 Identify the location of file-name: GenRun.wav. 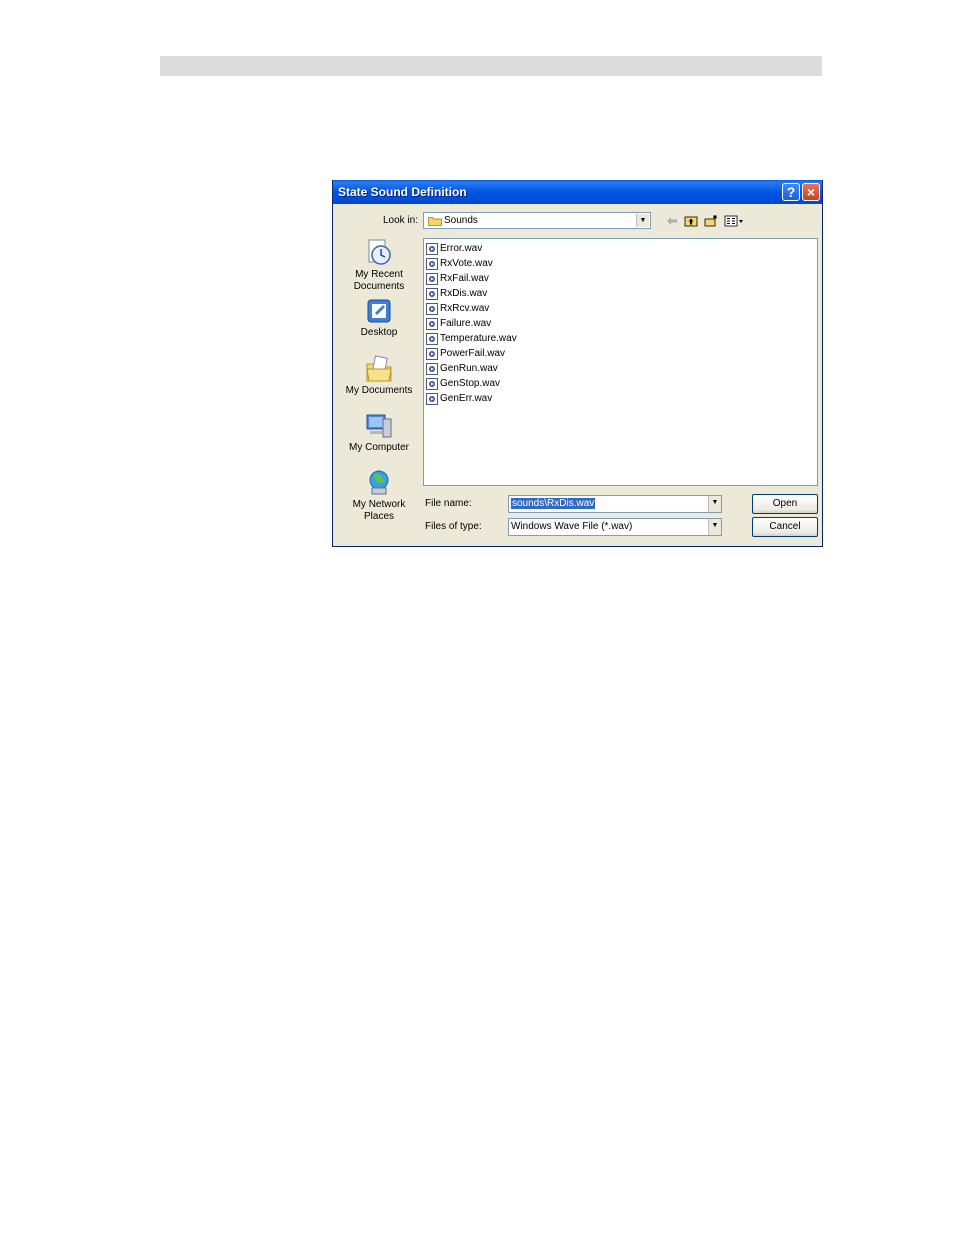
(469, 368).